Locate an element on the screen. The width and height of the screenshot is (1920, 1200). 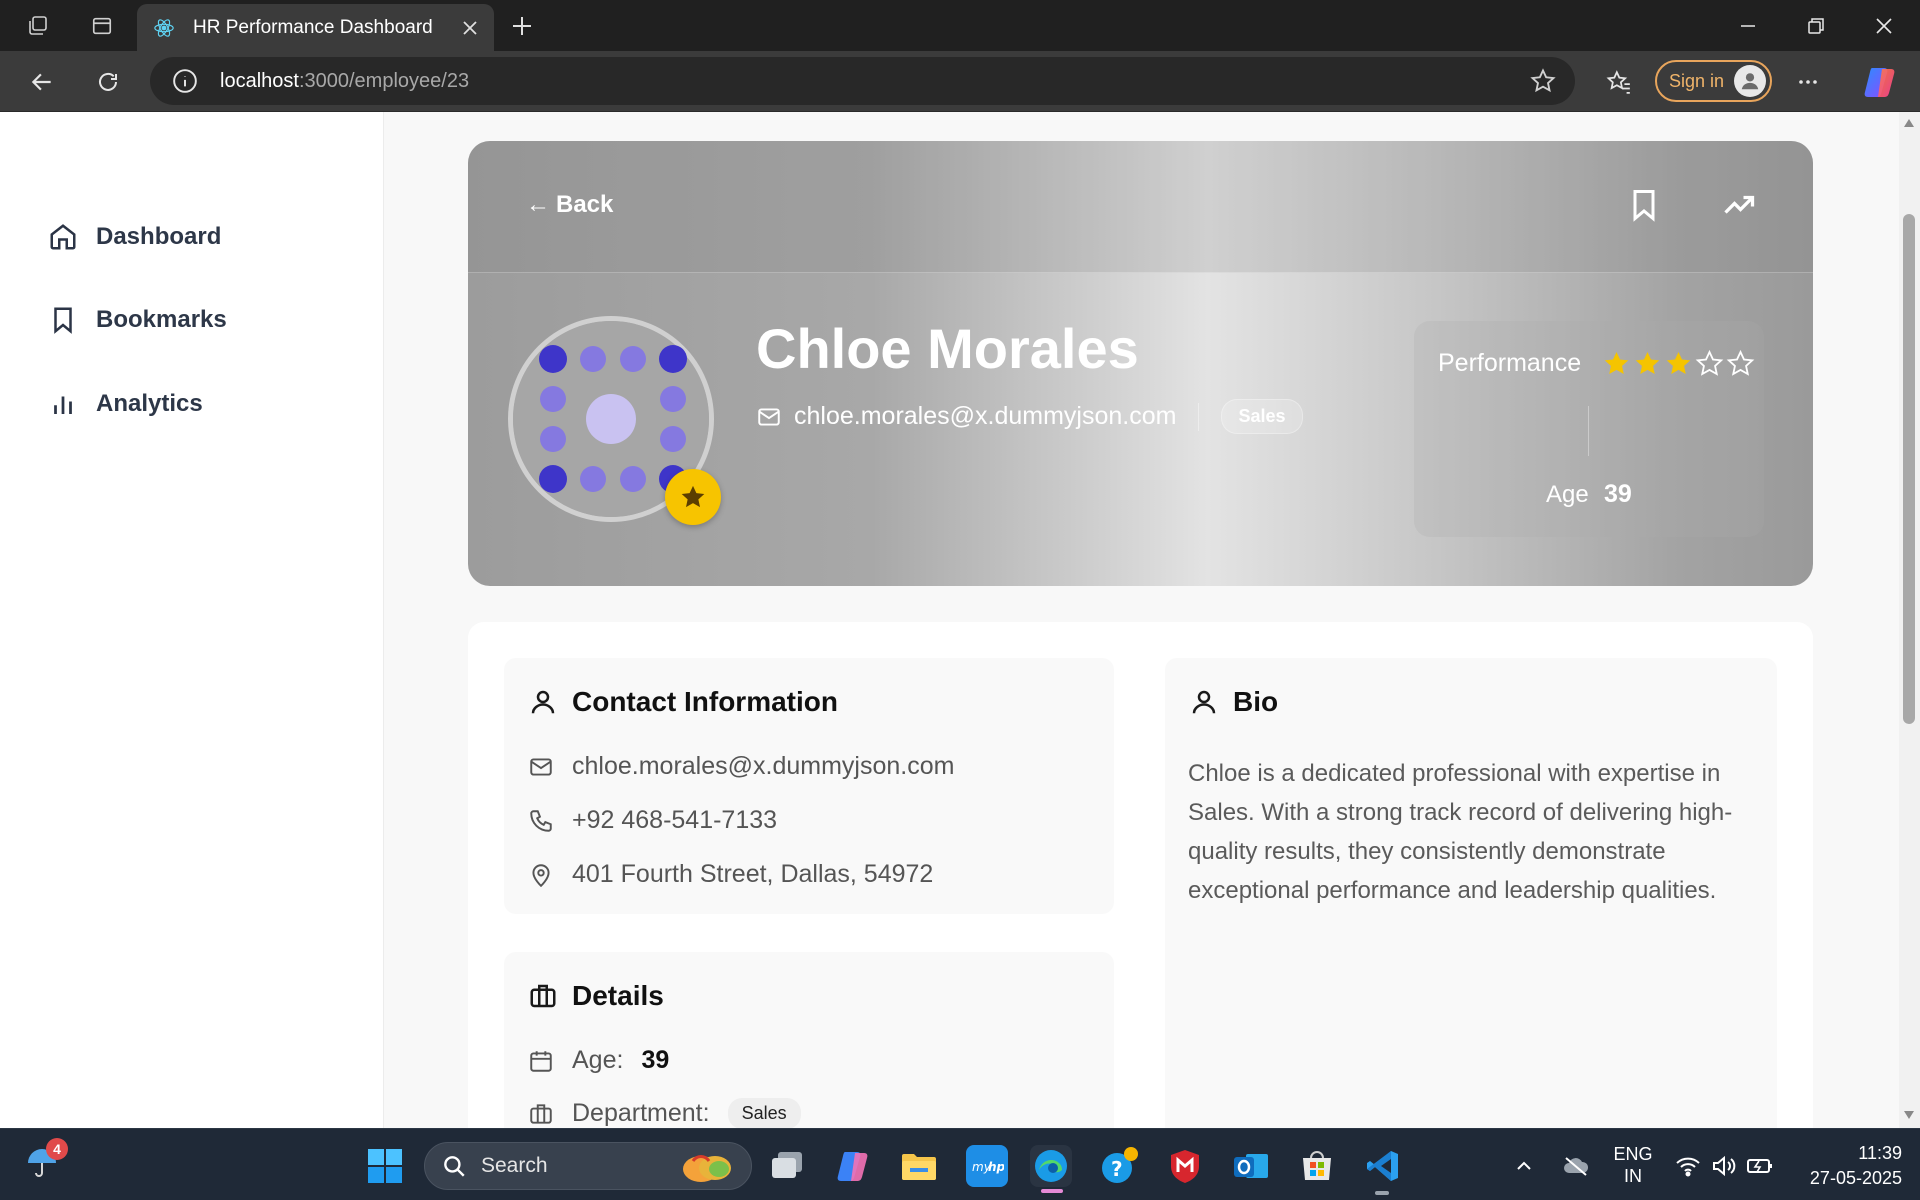
bio-title: Bio is located at coordinates (1256, 701).